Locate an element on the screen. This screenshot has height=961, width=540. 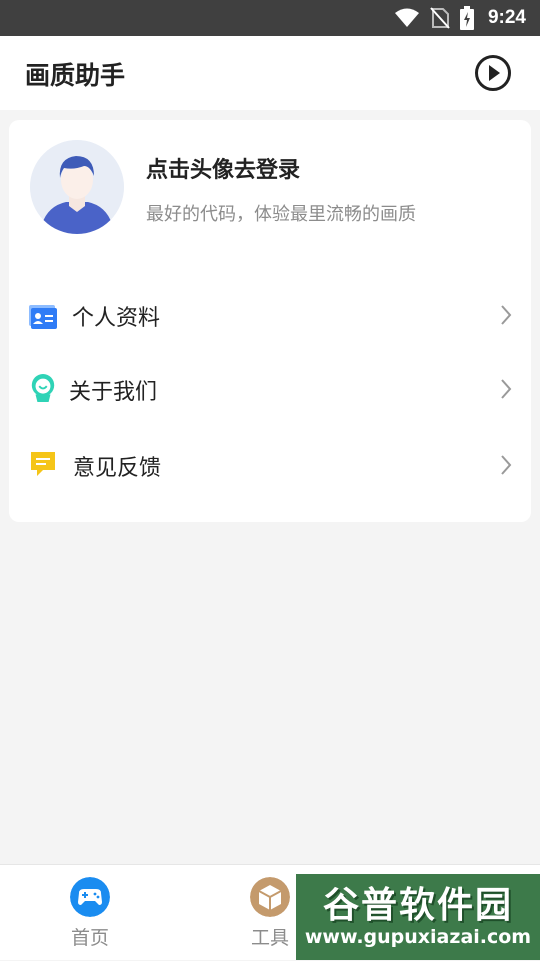
menu-item-label: 意见反馈 is located at coordinates (117, 468).